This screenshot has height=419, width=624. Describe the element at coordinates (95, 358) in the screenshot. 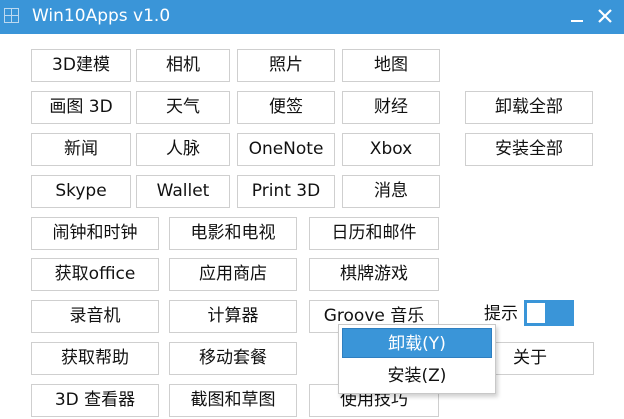

I see `get-help-button: 获取帮助` at that location.